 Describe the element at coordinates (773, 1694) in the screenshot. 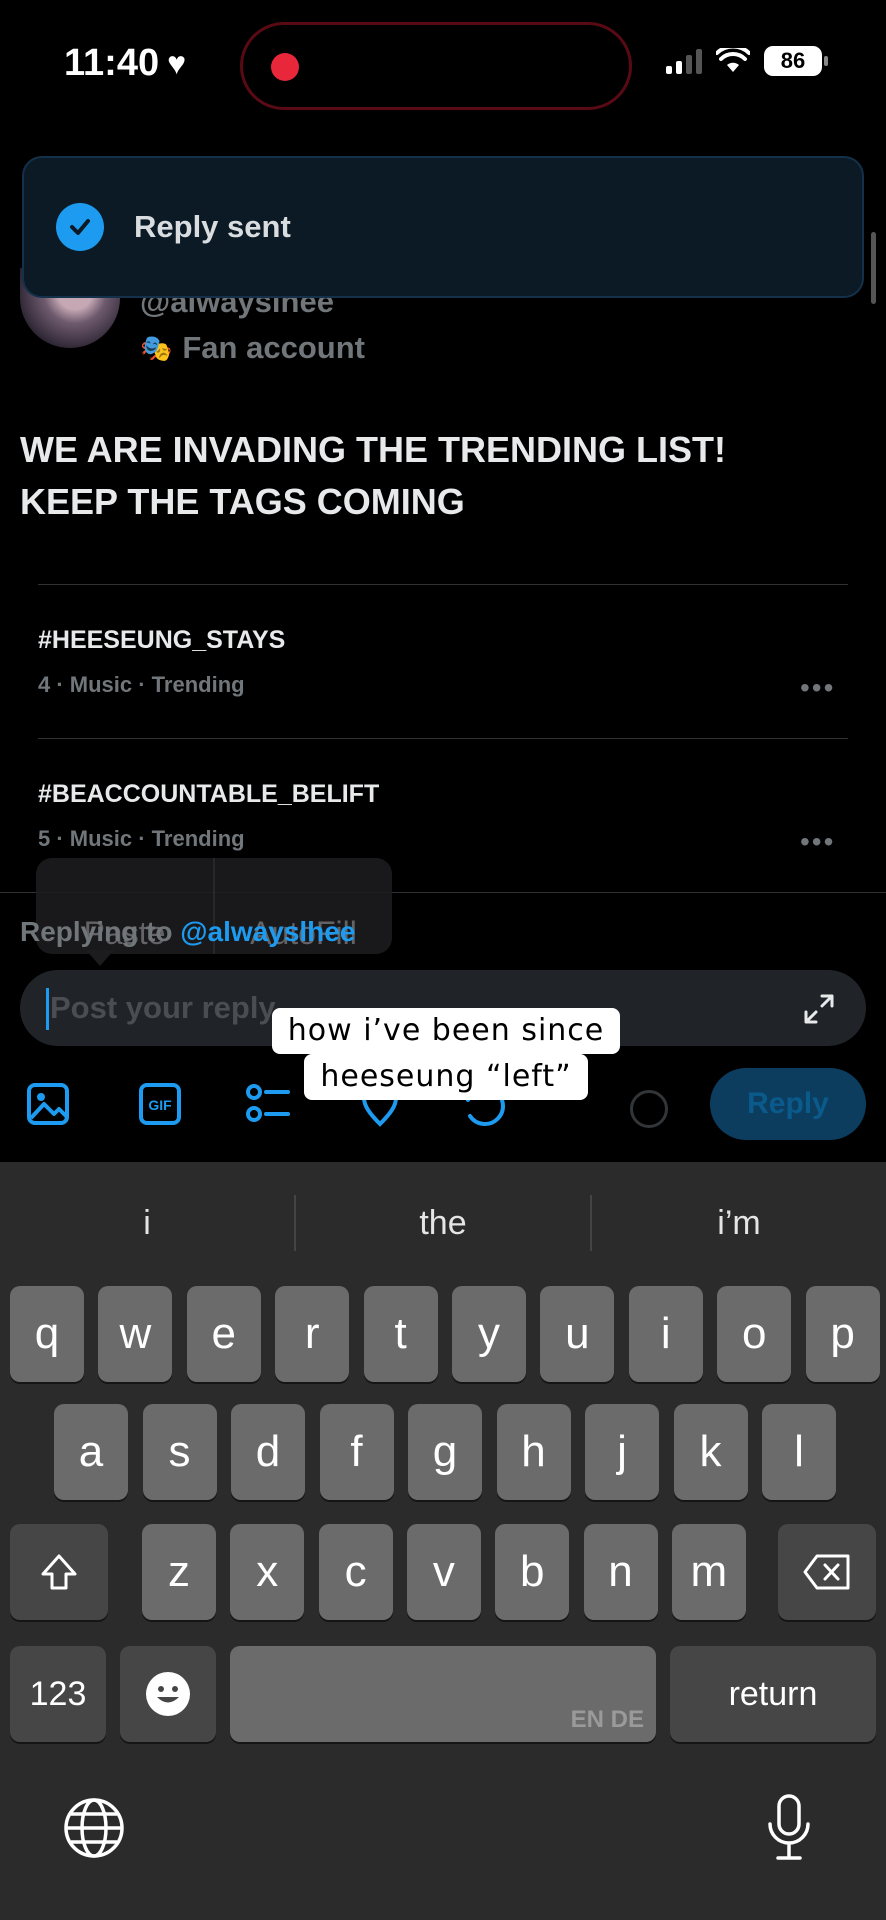

I see `return-key: return` at that location.